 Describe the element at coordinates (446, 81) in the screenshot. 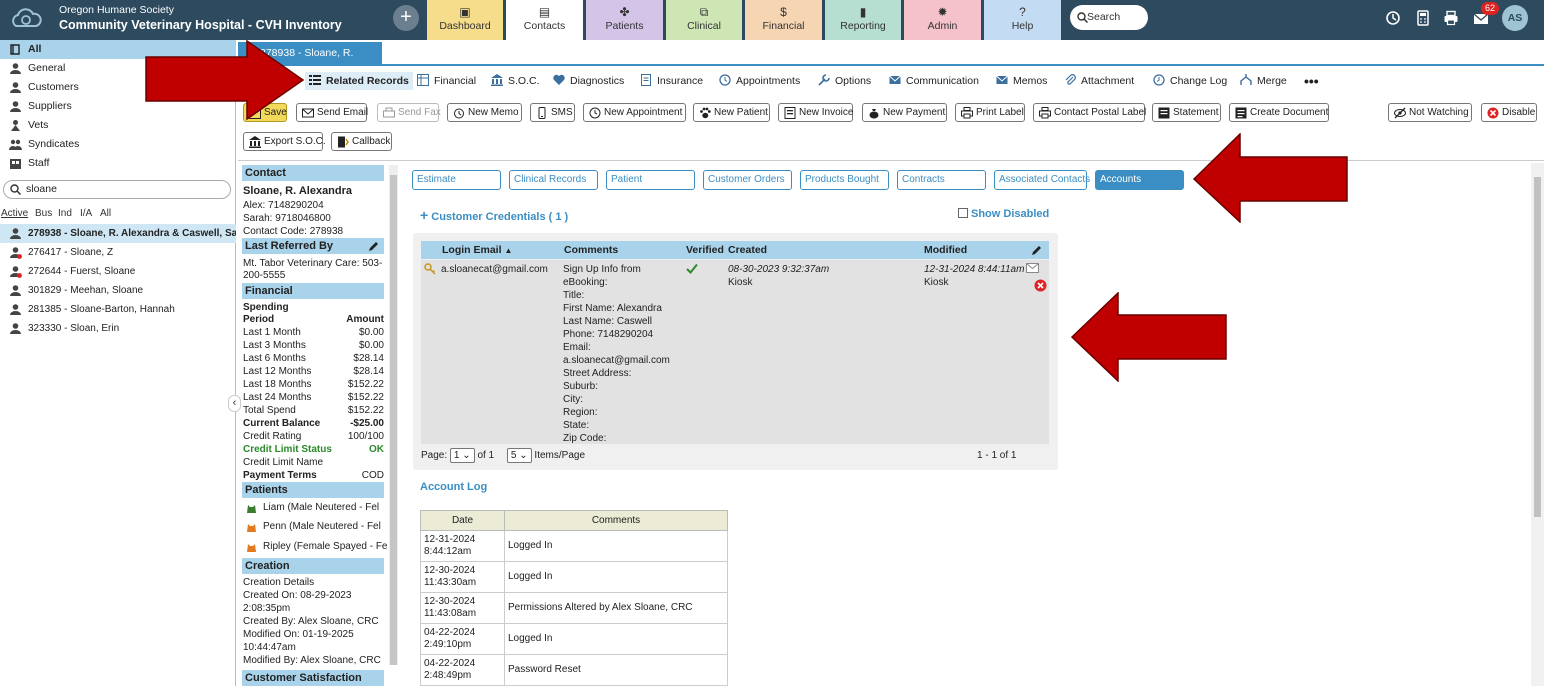

I see `subtab-financial: Financial` at that location.